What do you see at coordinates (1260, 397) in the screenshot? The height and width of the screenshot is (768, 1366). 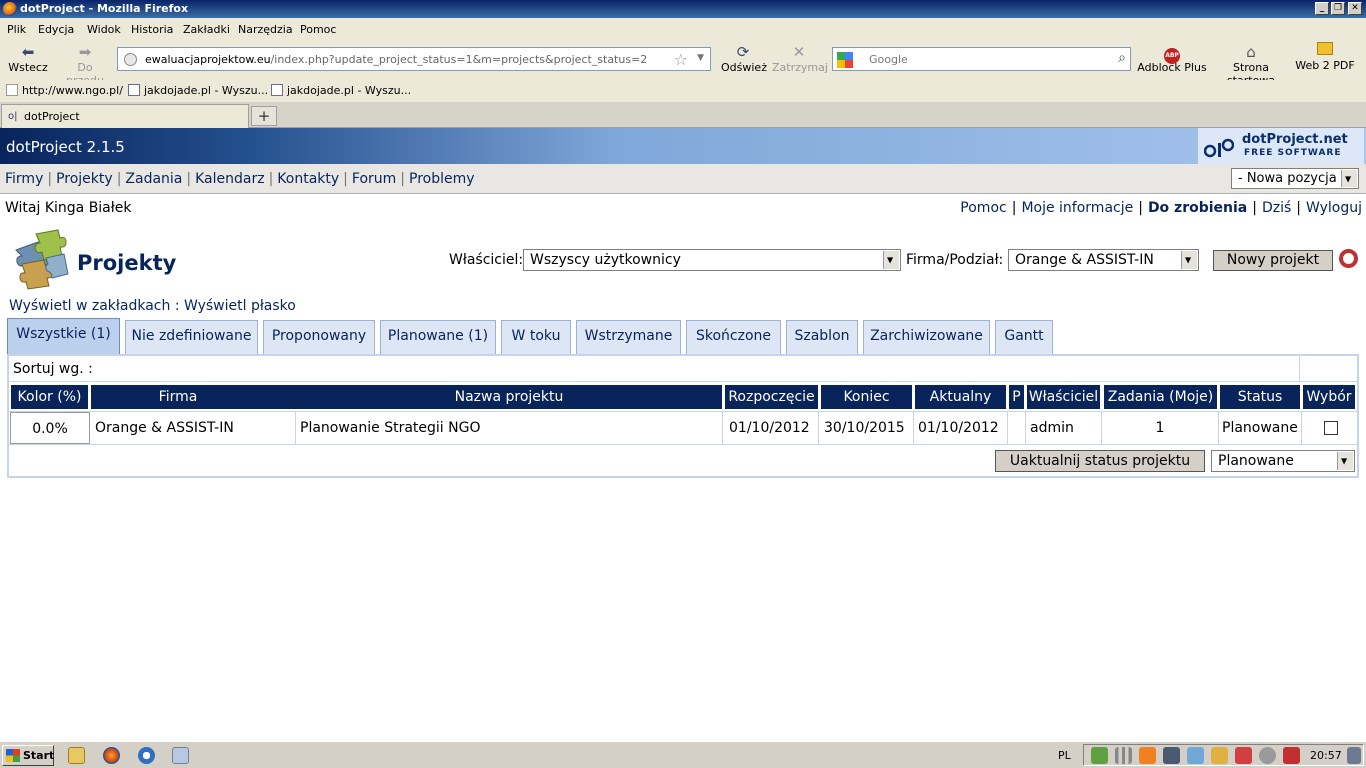 I see `col-header-status: Status` at bounding box center [1260, 397].